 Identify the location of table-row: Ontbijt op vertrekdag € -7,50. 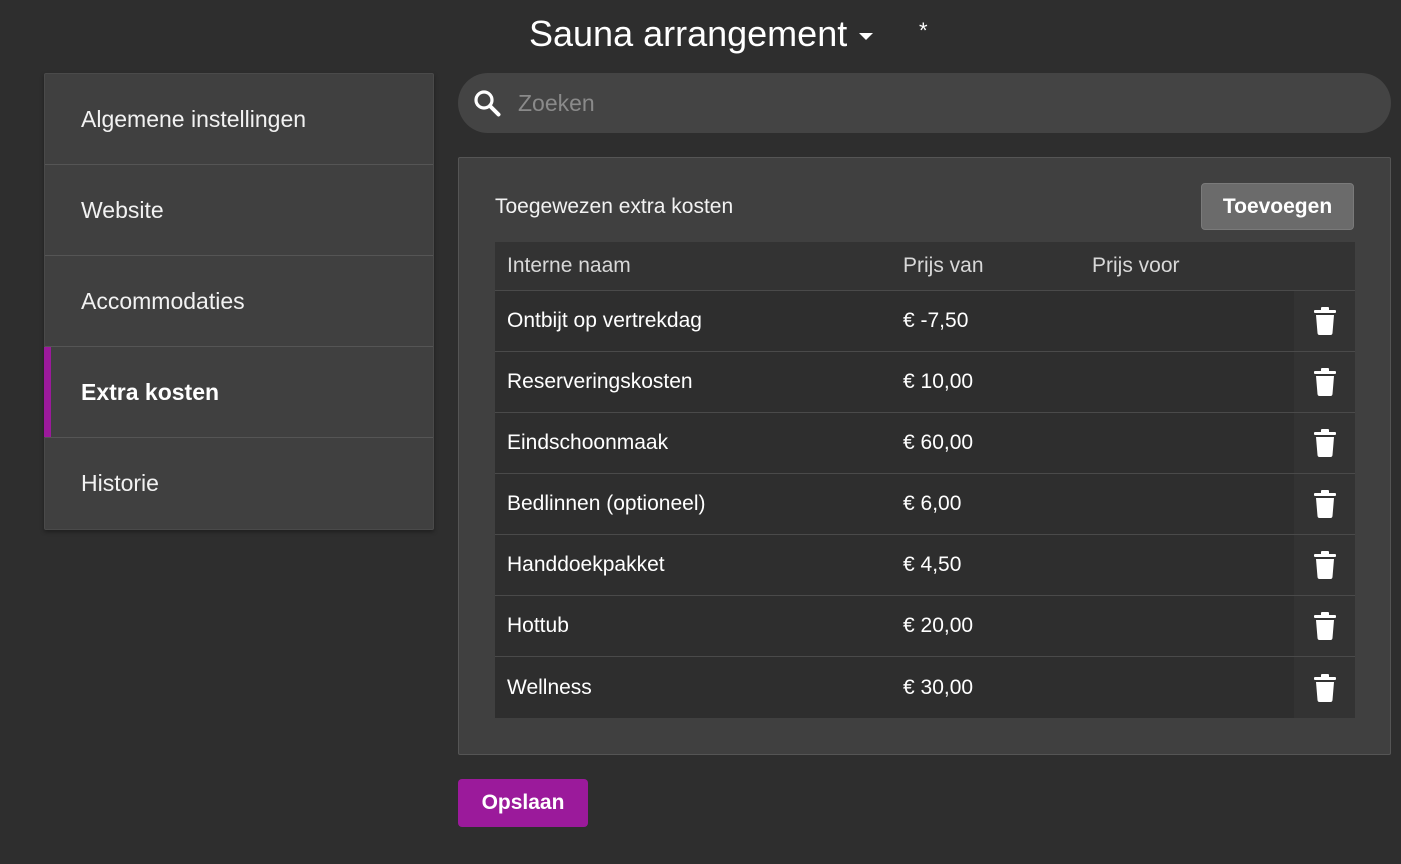
(925, 321).